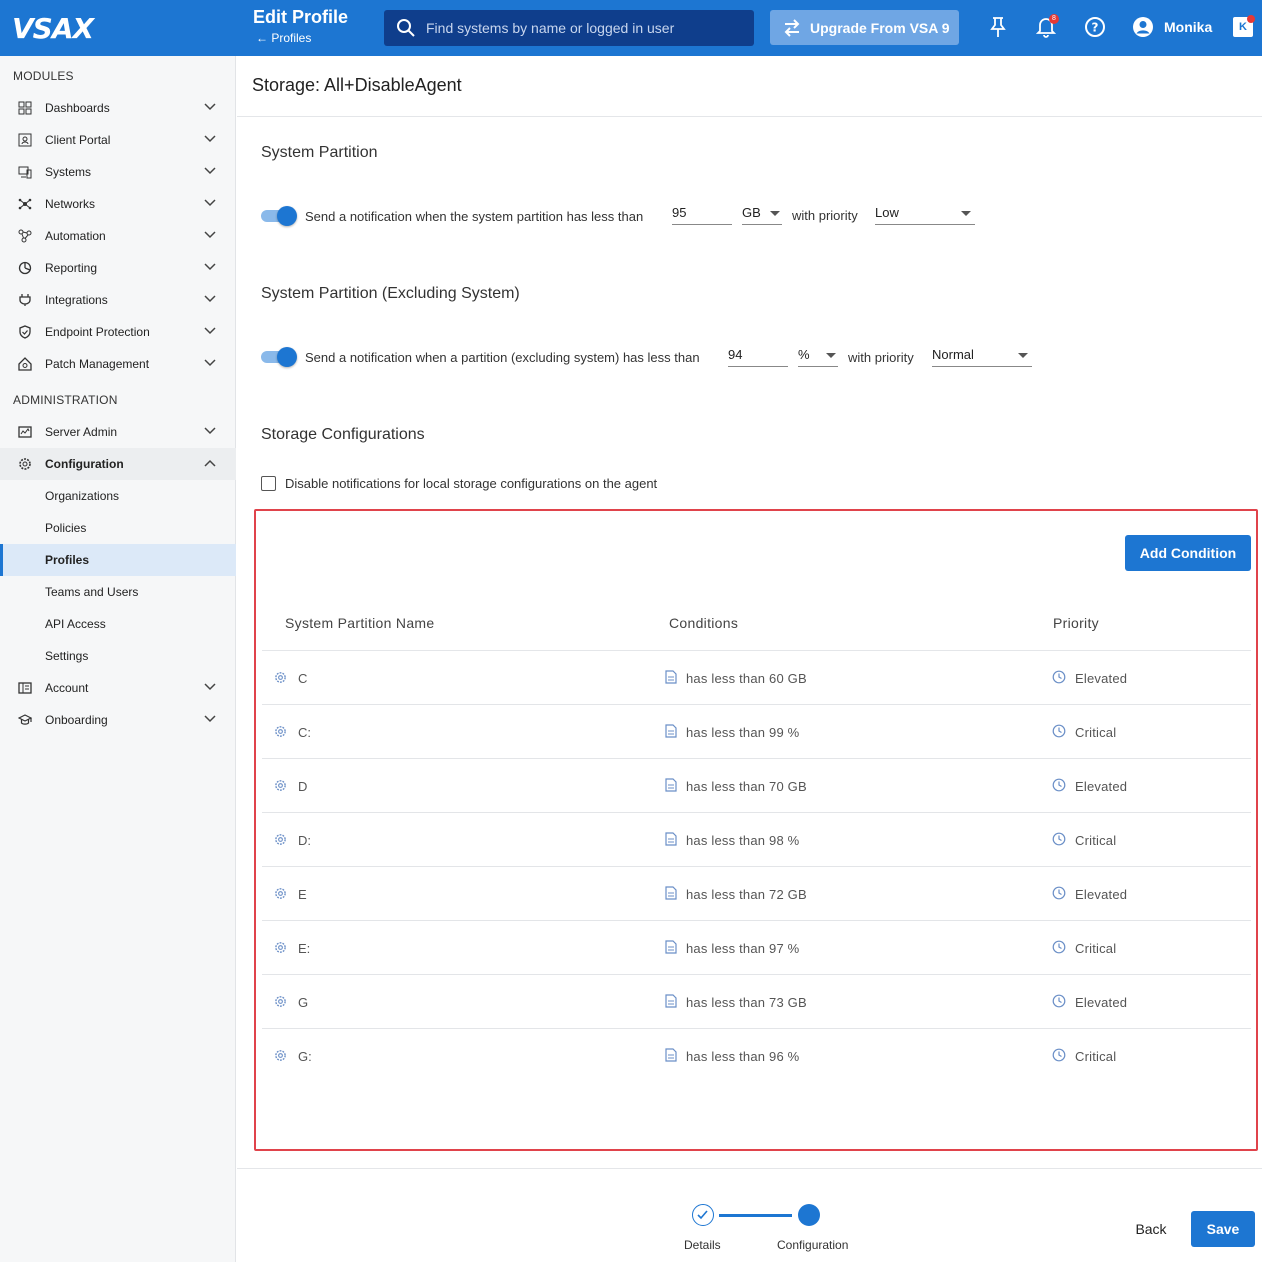  I want to click on condition-text: has less than 99 %, so click(743, 732).